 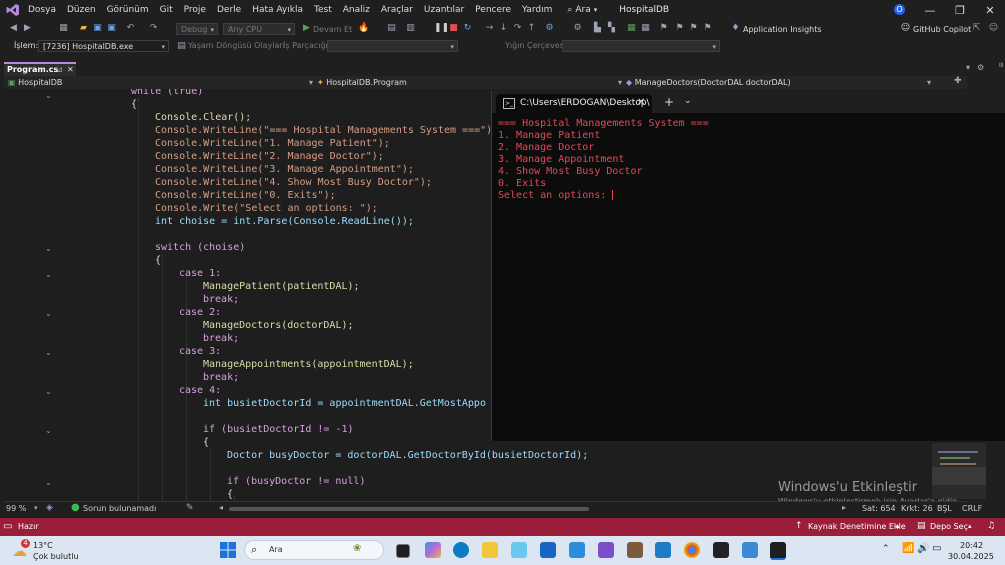 I want to click on show-hidden-icons-chevron-icon: ⌃, so click(x=886, y=549).